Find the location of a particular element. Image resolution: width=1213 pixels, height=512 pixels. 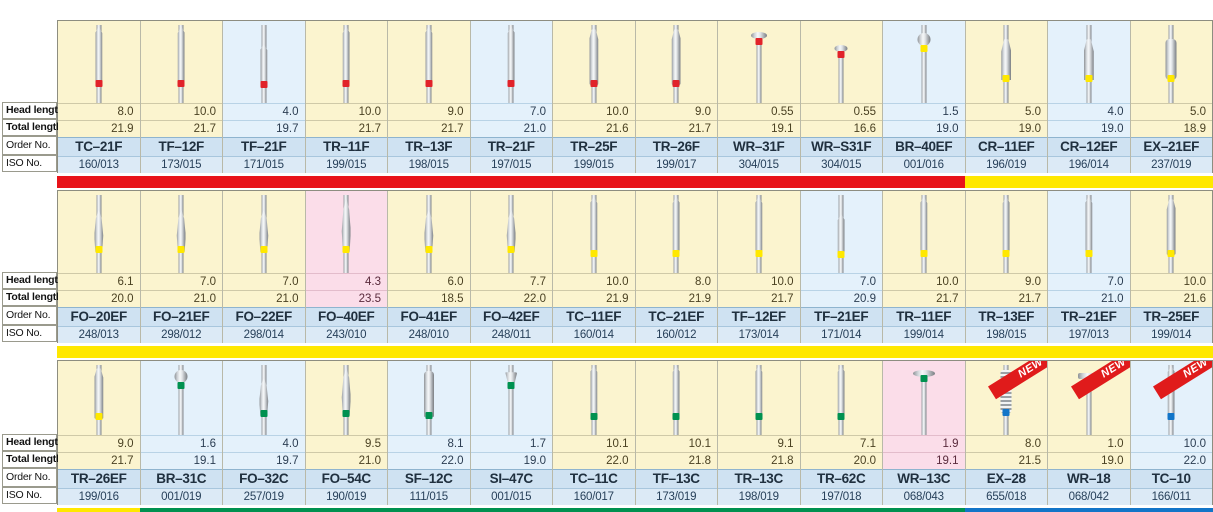

order-no-value: TR–11EF is located at coordinates (924, 316).